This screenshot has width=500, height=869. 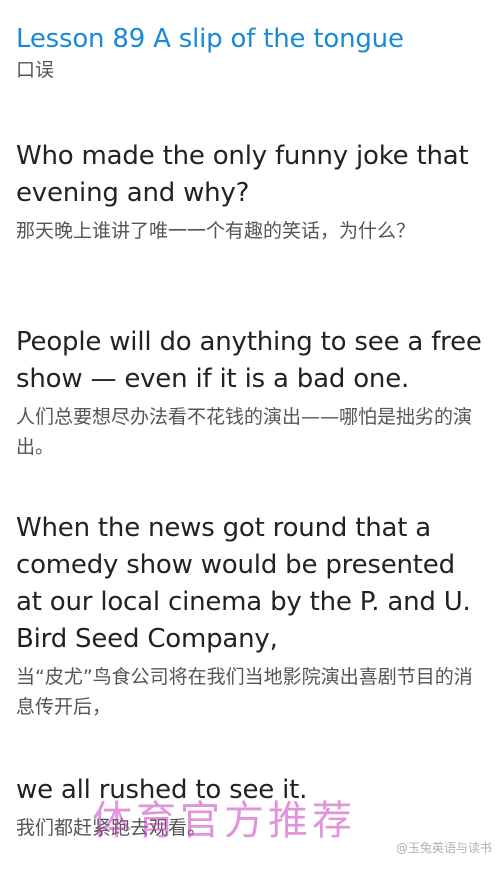 What do you see at coordinates (244, 432) in the screenshot?
I see `chinese-translation: 人们总要想尽办法看不花钱的演出——哪怕是拙劣的演出。` at bounding box center [244, 432].